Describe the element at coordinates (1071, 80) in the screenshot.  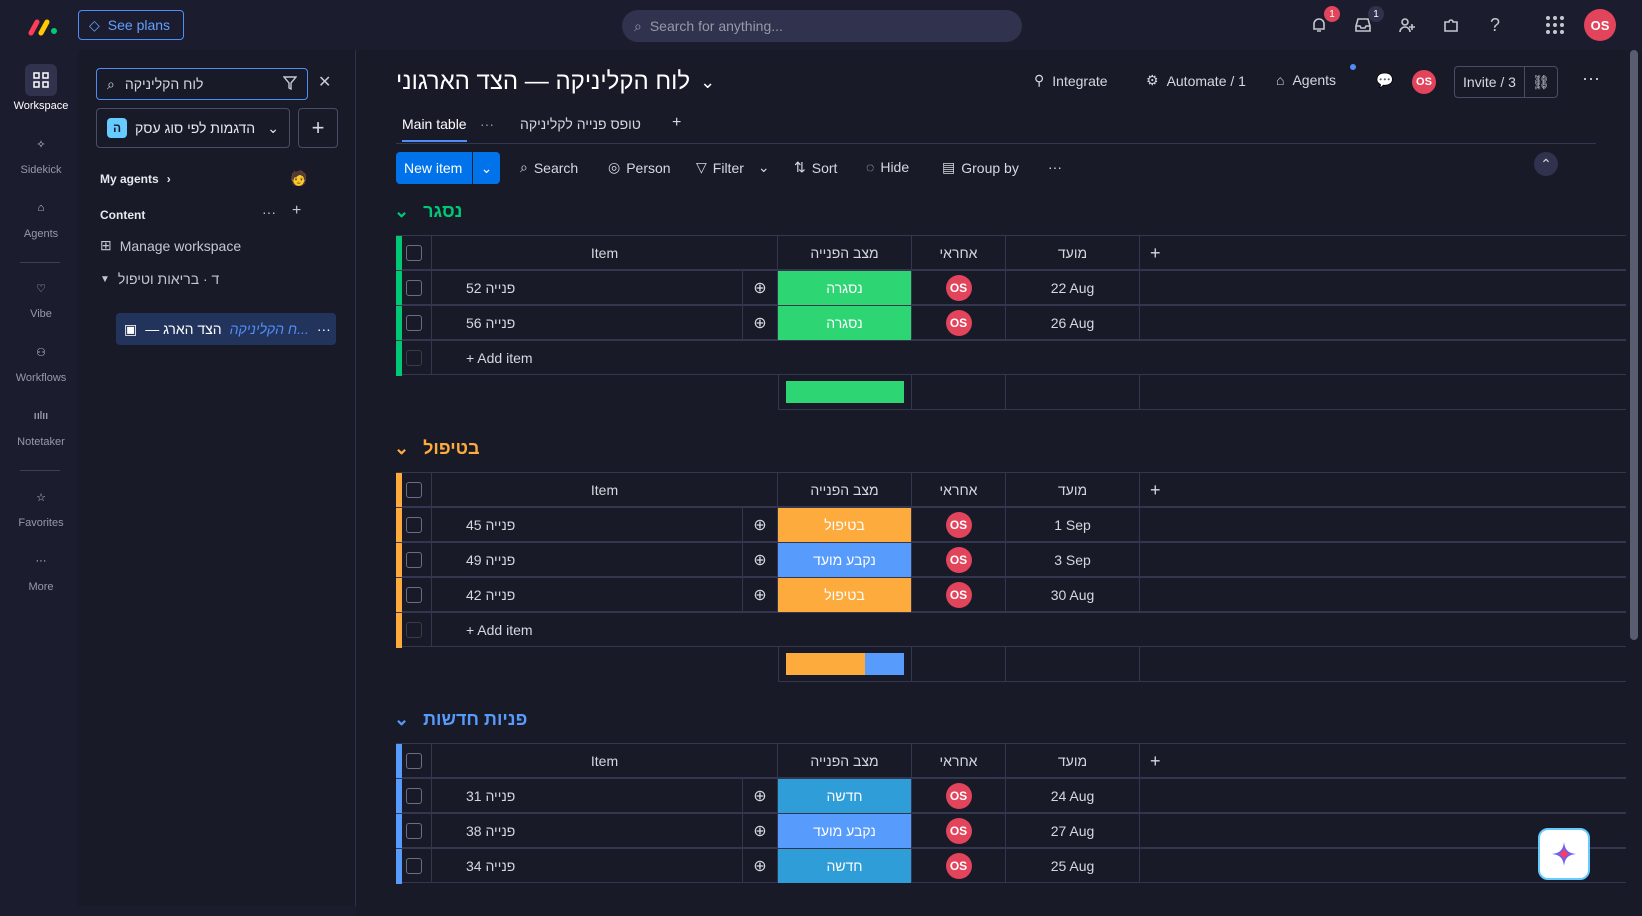
I see `integrate-button: ⚲ Integrate` at that location.